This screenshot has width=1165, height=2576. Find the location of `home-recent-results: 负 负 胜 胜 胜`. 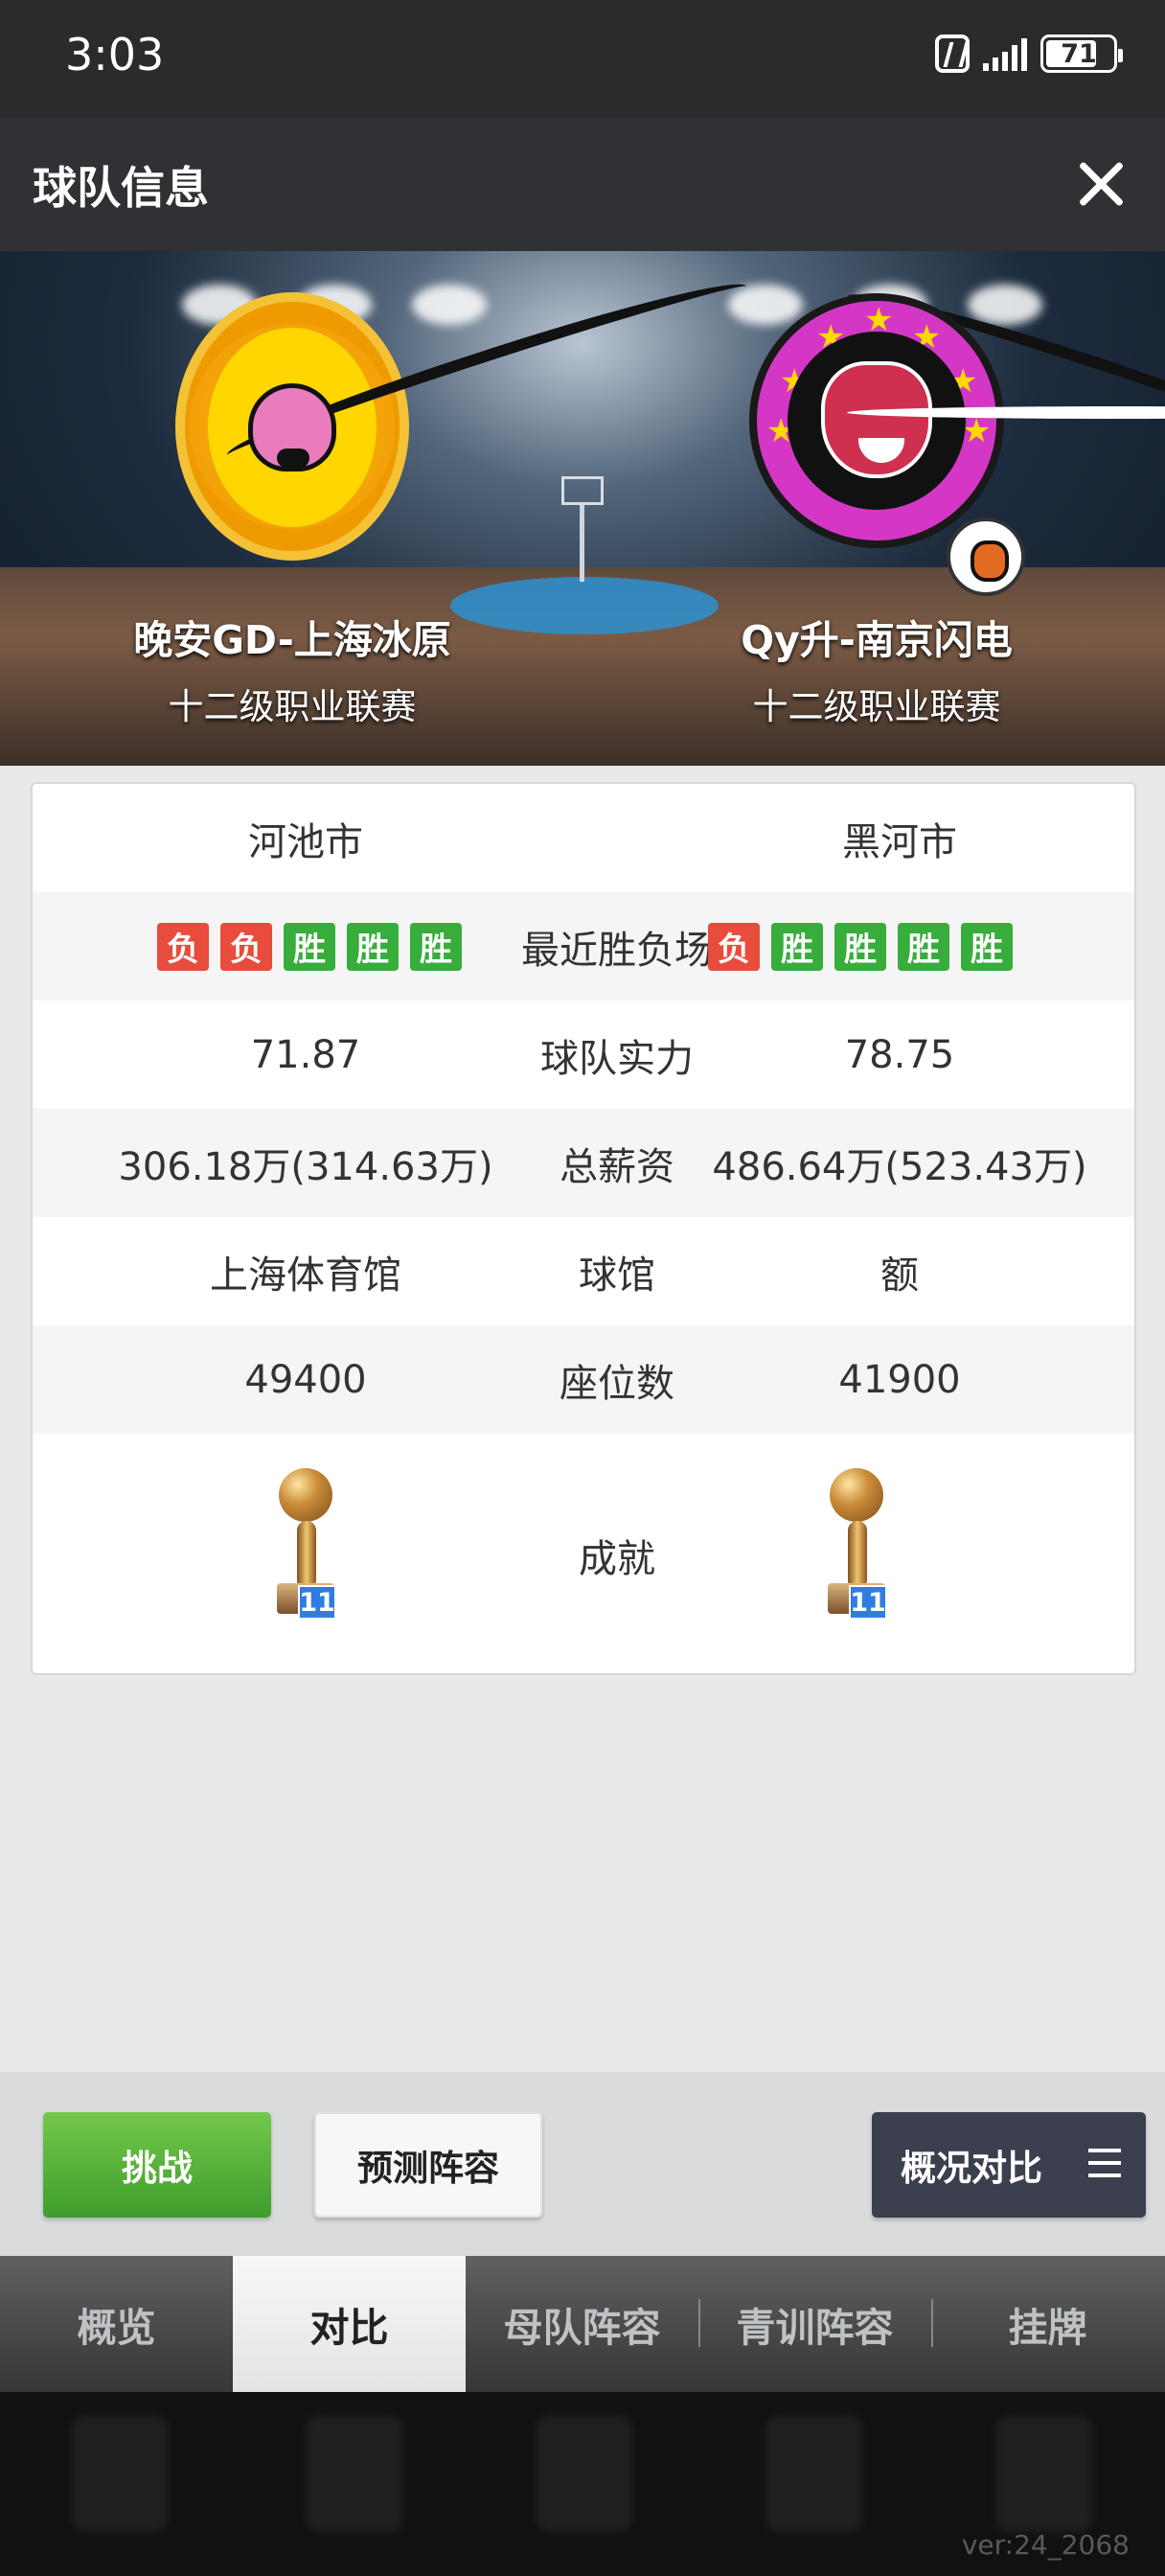

home-recent-results: 负 负 胜 胜 胜 is located at coordinates (315, 946).